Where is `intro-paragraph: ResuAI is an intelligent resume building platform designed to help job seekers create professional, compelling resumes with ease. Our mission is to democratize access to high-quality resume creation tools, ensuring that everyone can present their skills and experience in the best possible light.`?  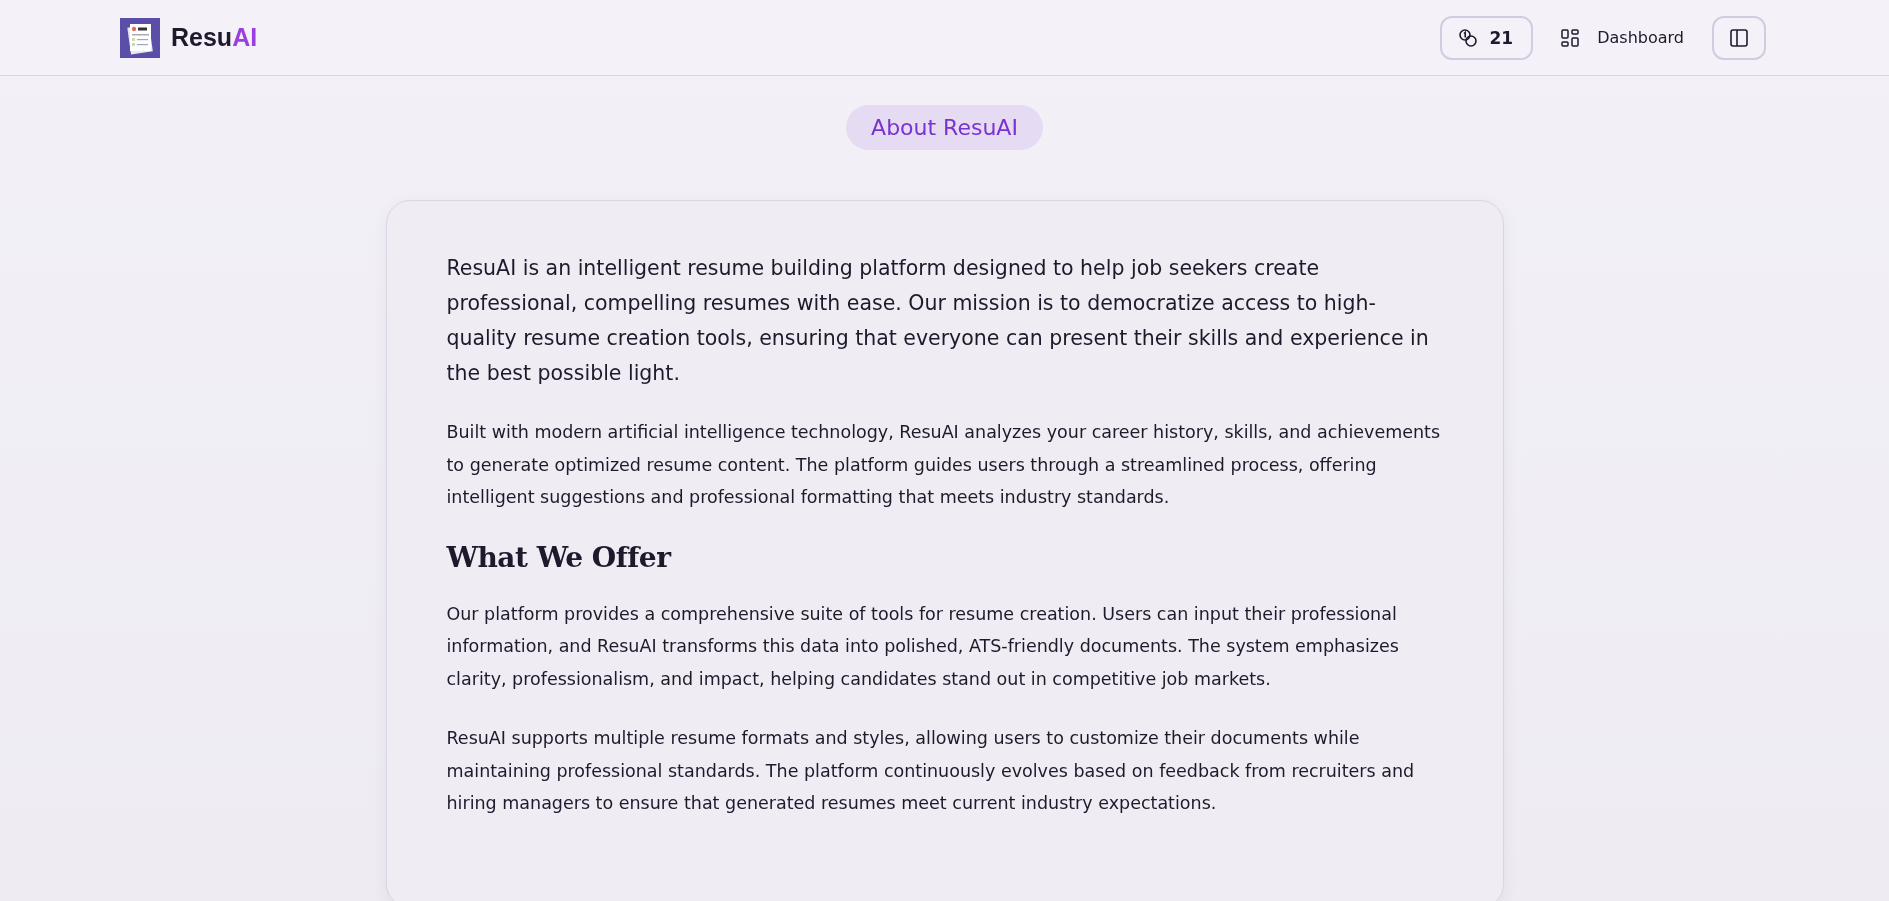 intro-paragraph: ResuAI is an intelligent resume building platform designed to help job seekers create professional, compelling resumes with ease. Our mission is to democratize access to high-quality resume creation tools, ensuring that everyone can present their skills and experience in the best possible light. is located at coordinates (938, 321).